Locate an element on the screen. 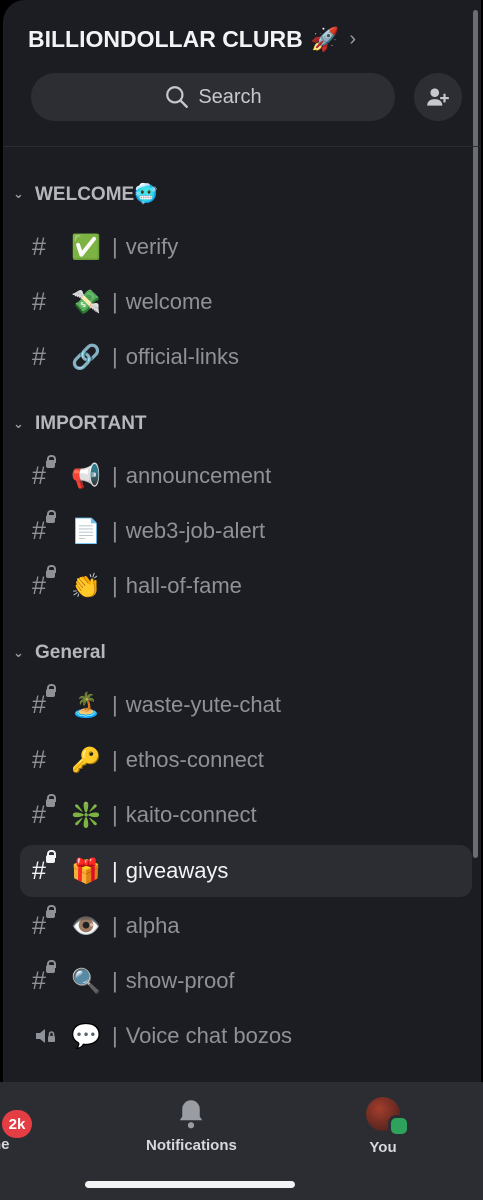 Image resolution: width=483 pixels, height=1200 pixels. megaphone-emoji: 📢 is located at coordinates (86, 476).